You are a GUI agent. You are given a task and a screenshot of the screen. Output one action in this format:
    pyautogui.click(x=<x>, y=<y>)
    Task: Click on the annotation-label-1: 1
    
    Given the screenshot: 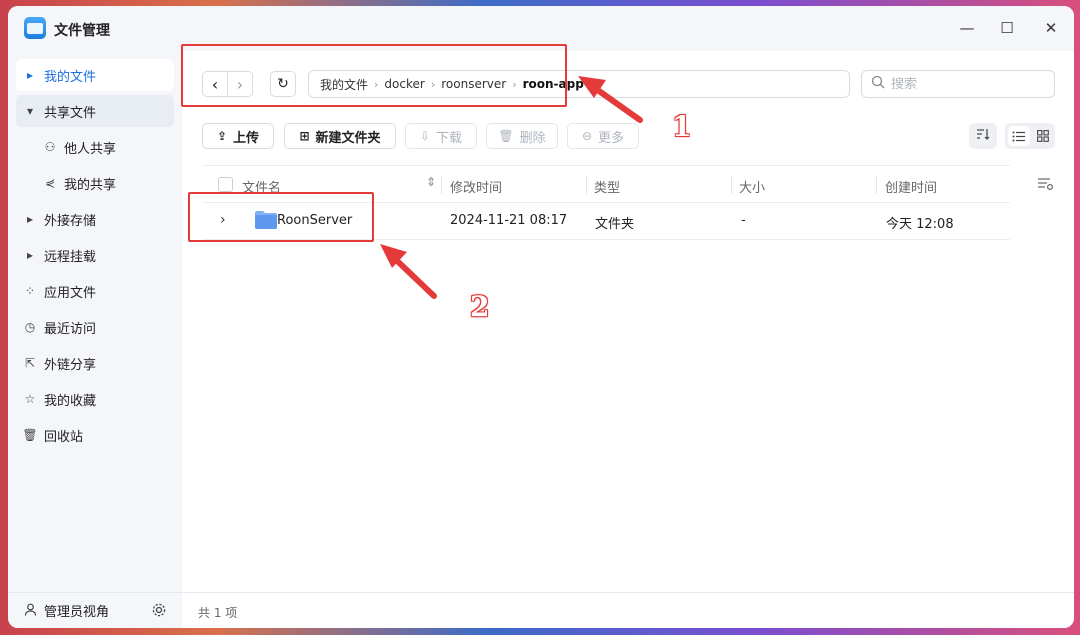 What is the action you would take?
    pyautogui.click(x=682, y=126)
    